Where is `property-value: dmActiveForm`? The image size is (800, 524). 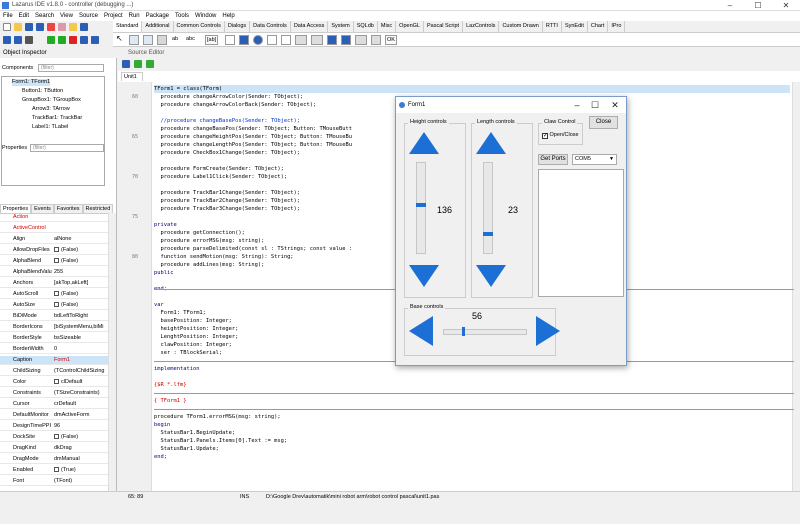 property-value: dmActiveForm is located at coordinates (81, 415).